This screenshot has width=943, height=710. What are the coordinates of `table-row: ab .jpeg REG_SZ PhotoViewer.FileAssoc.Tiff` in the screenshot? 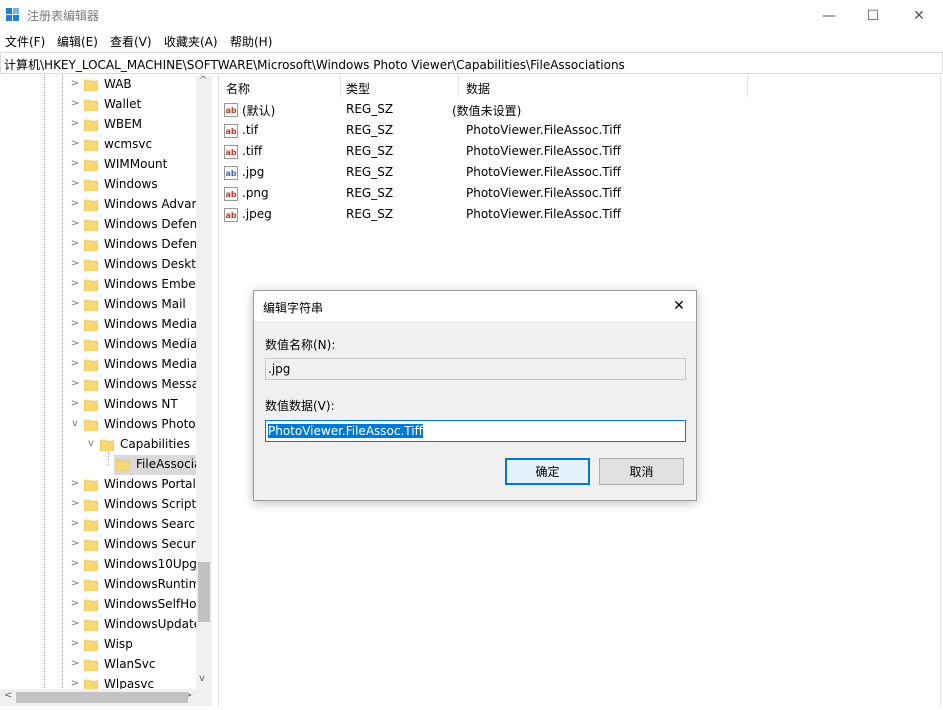 It's located at (579, 215).